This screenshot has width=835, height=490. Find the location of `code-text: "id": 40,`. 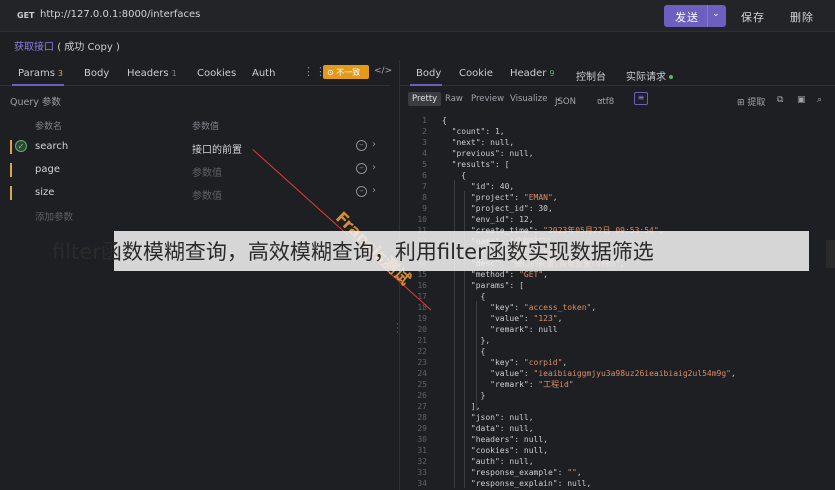

code-text: "id": 40, is located at coordinates (478, 186).